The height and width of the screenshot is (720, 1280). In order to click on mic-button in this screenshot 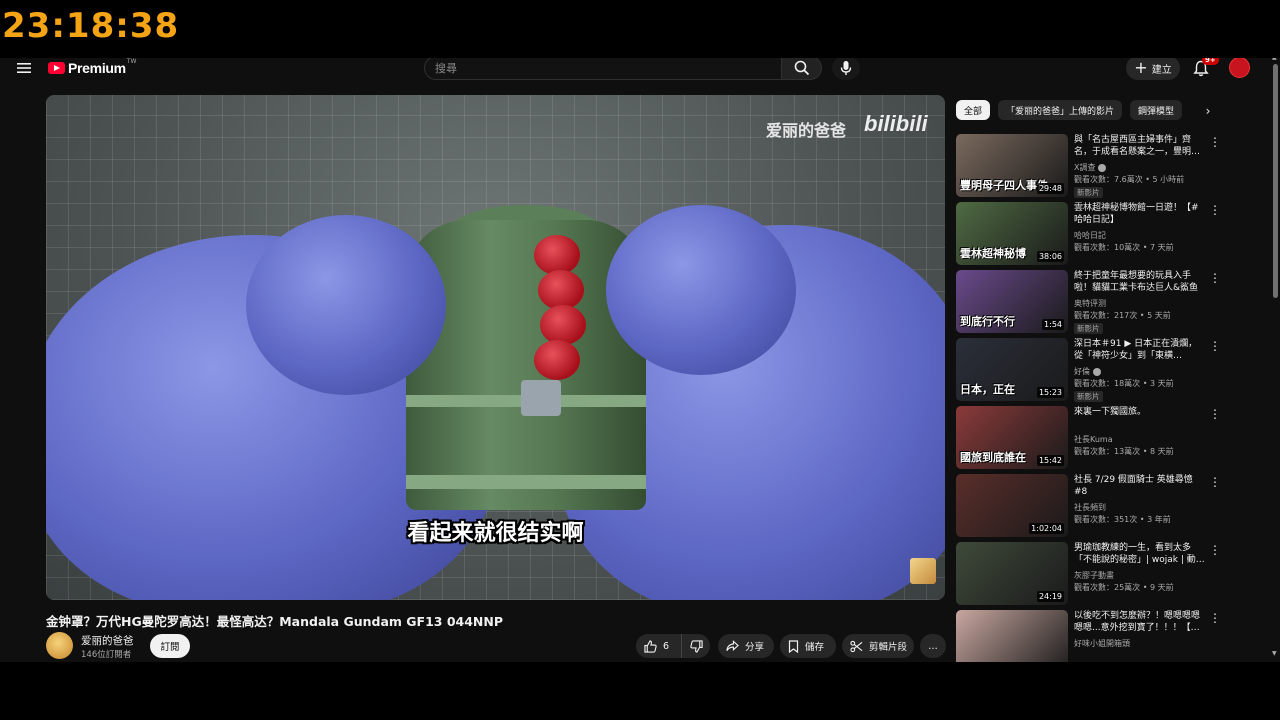, I will do `click(846, 69)`.